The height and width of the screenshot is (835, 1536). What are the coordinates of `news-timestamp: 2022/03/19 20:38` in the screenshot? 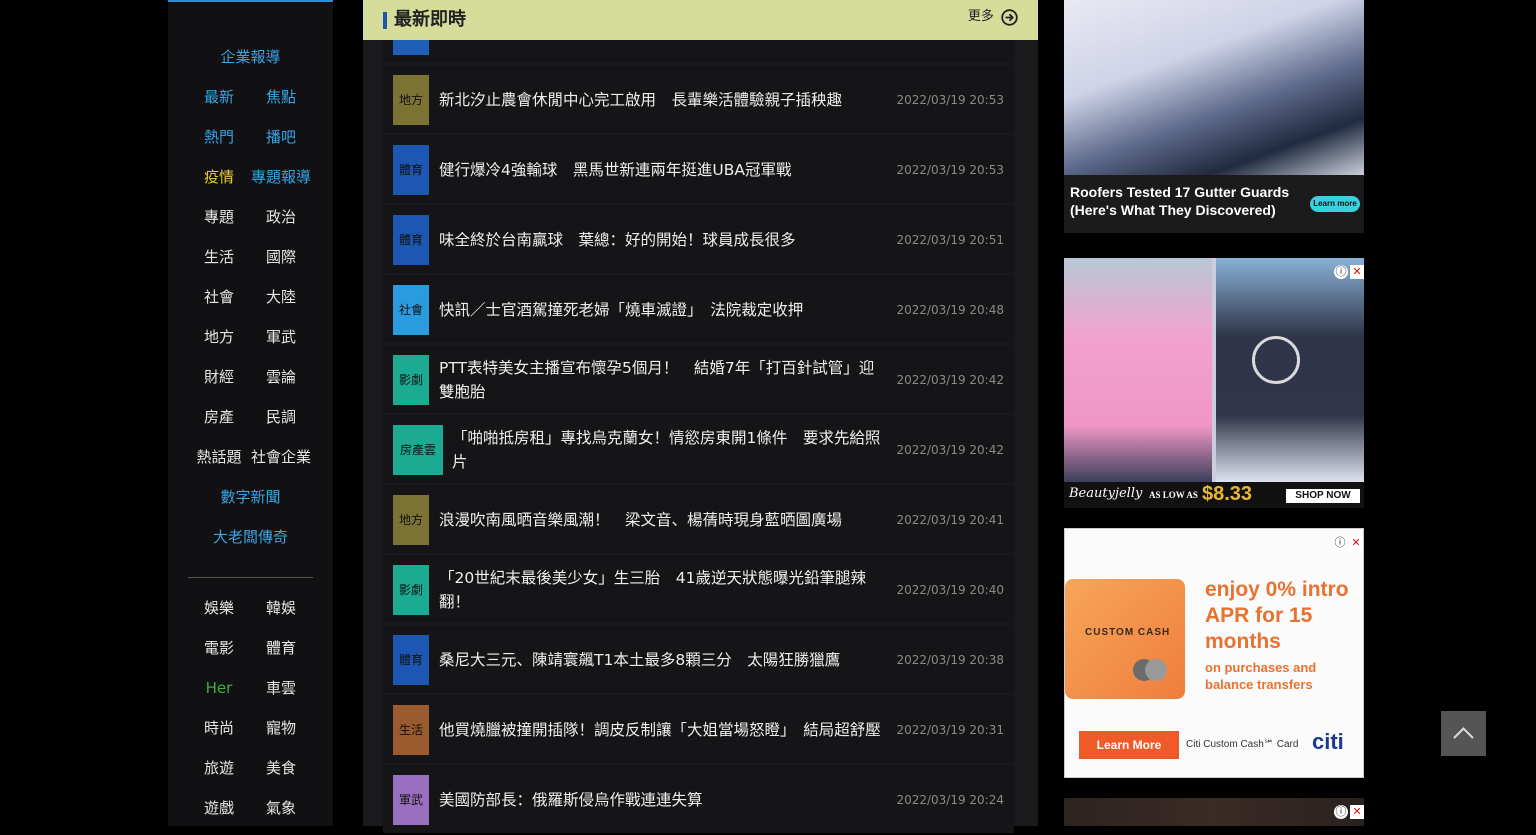 It's located at (950, 660).